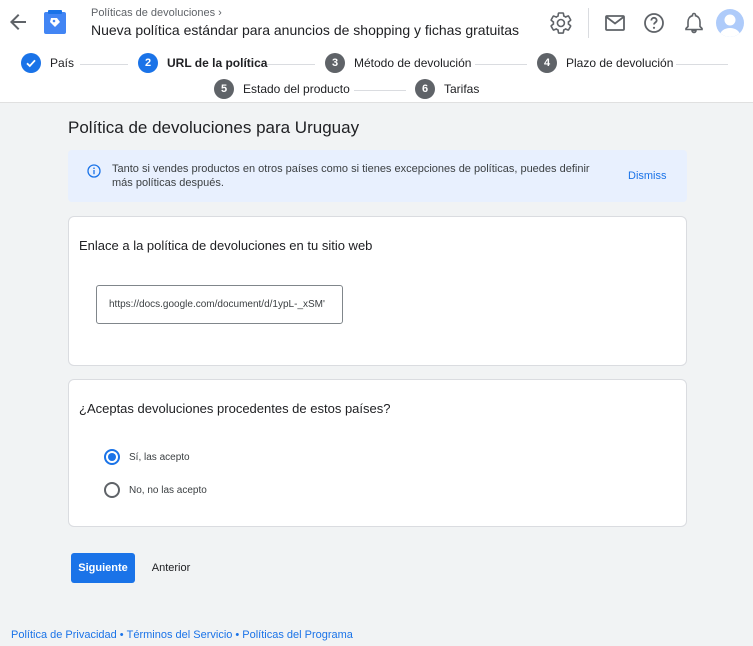 The image size is (753, 646). Describe the element at coordinates (297, 635) in the screenshot. I see `program-policies-link: Políticas del Programa` at that location.